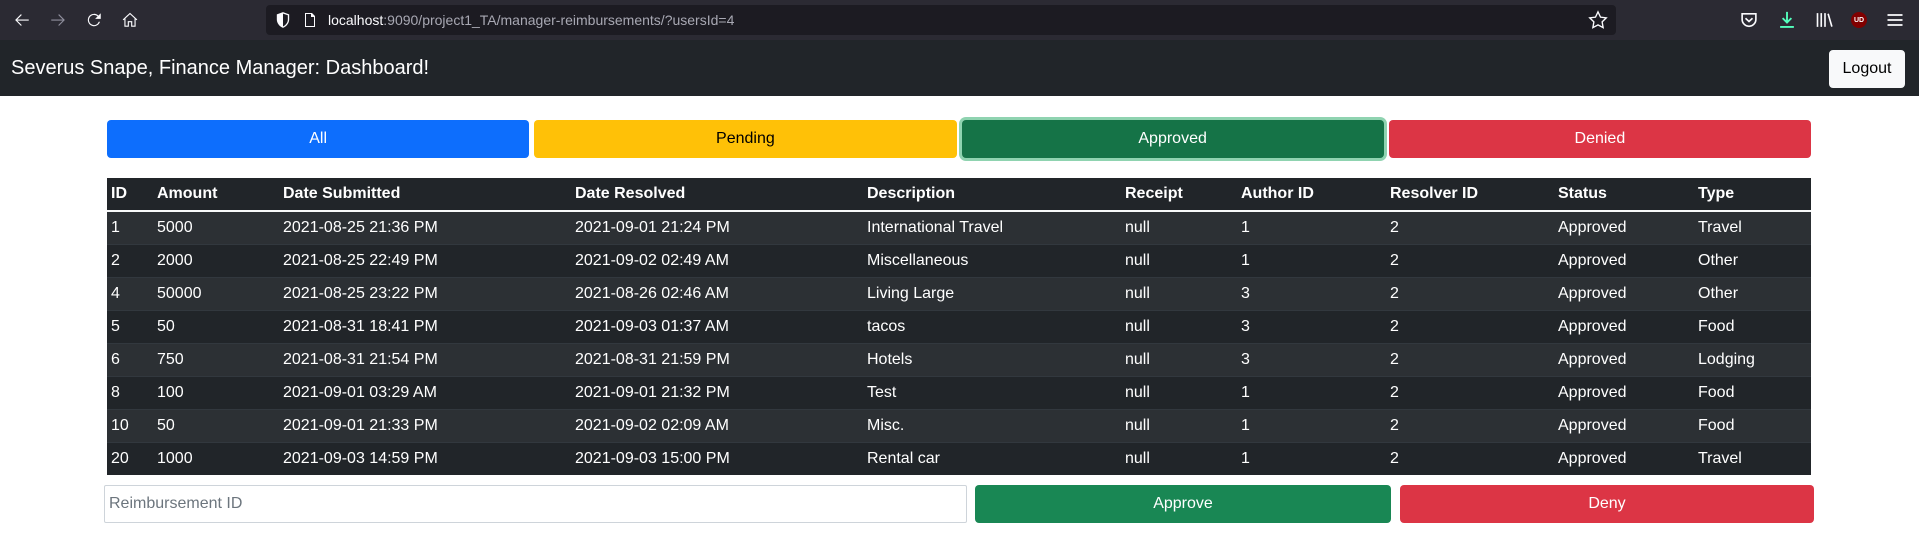 The image size is (1919, 535). Describe the element at coordinates (425, 359) in the screenshot. I see `cell-date-submitted: 2021-08-31 21:54 PM` at that location.